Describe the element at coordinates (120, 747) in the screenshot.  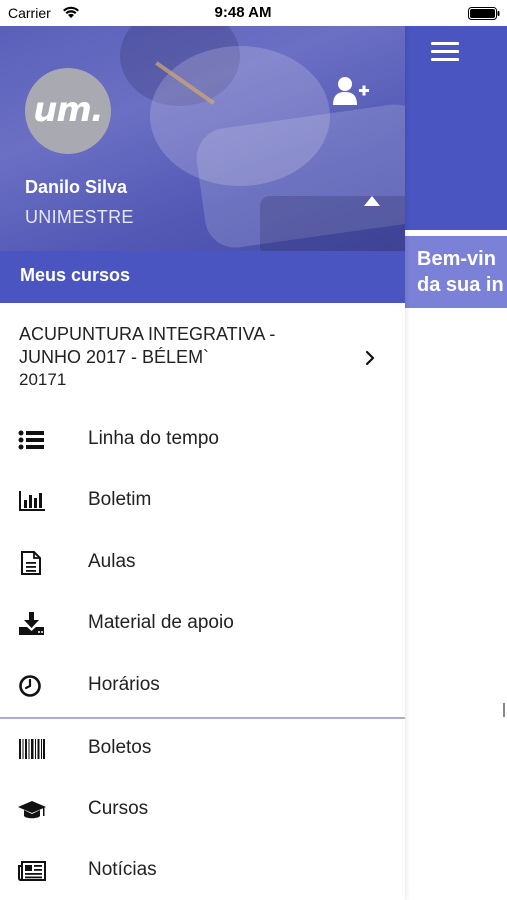
I see `menu-item-label: Boletos` at that location.